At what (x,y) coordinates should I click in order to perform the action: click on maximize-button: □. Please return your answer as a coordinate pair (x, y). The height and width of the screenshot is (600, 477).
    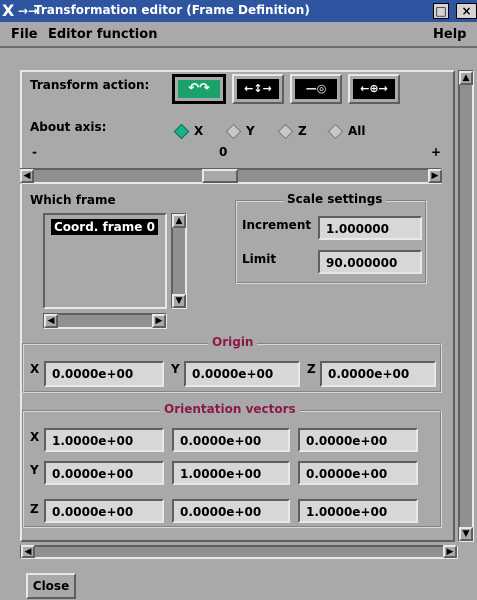
    Looking at the image, I should click on (441, 11).